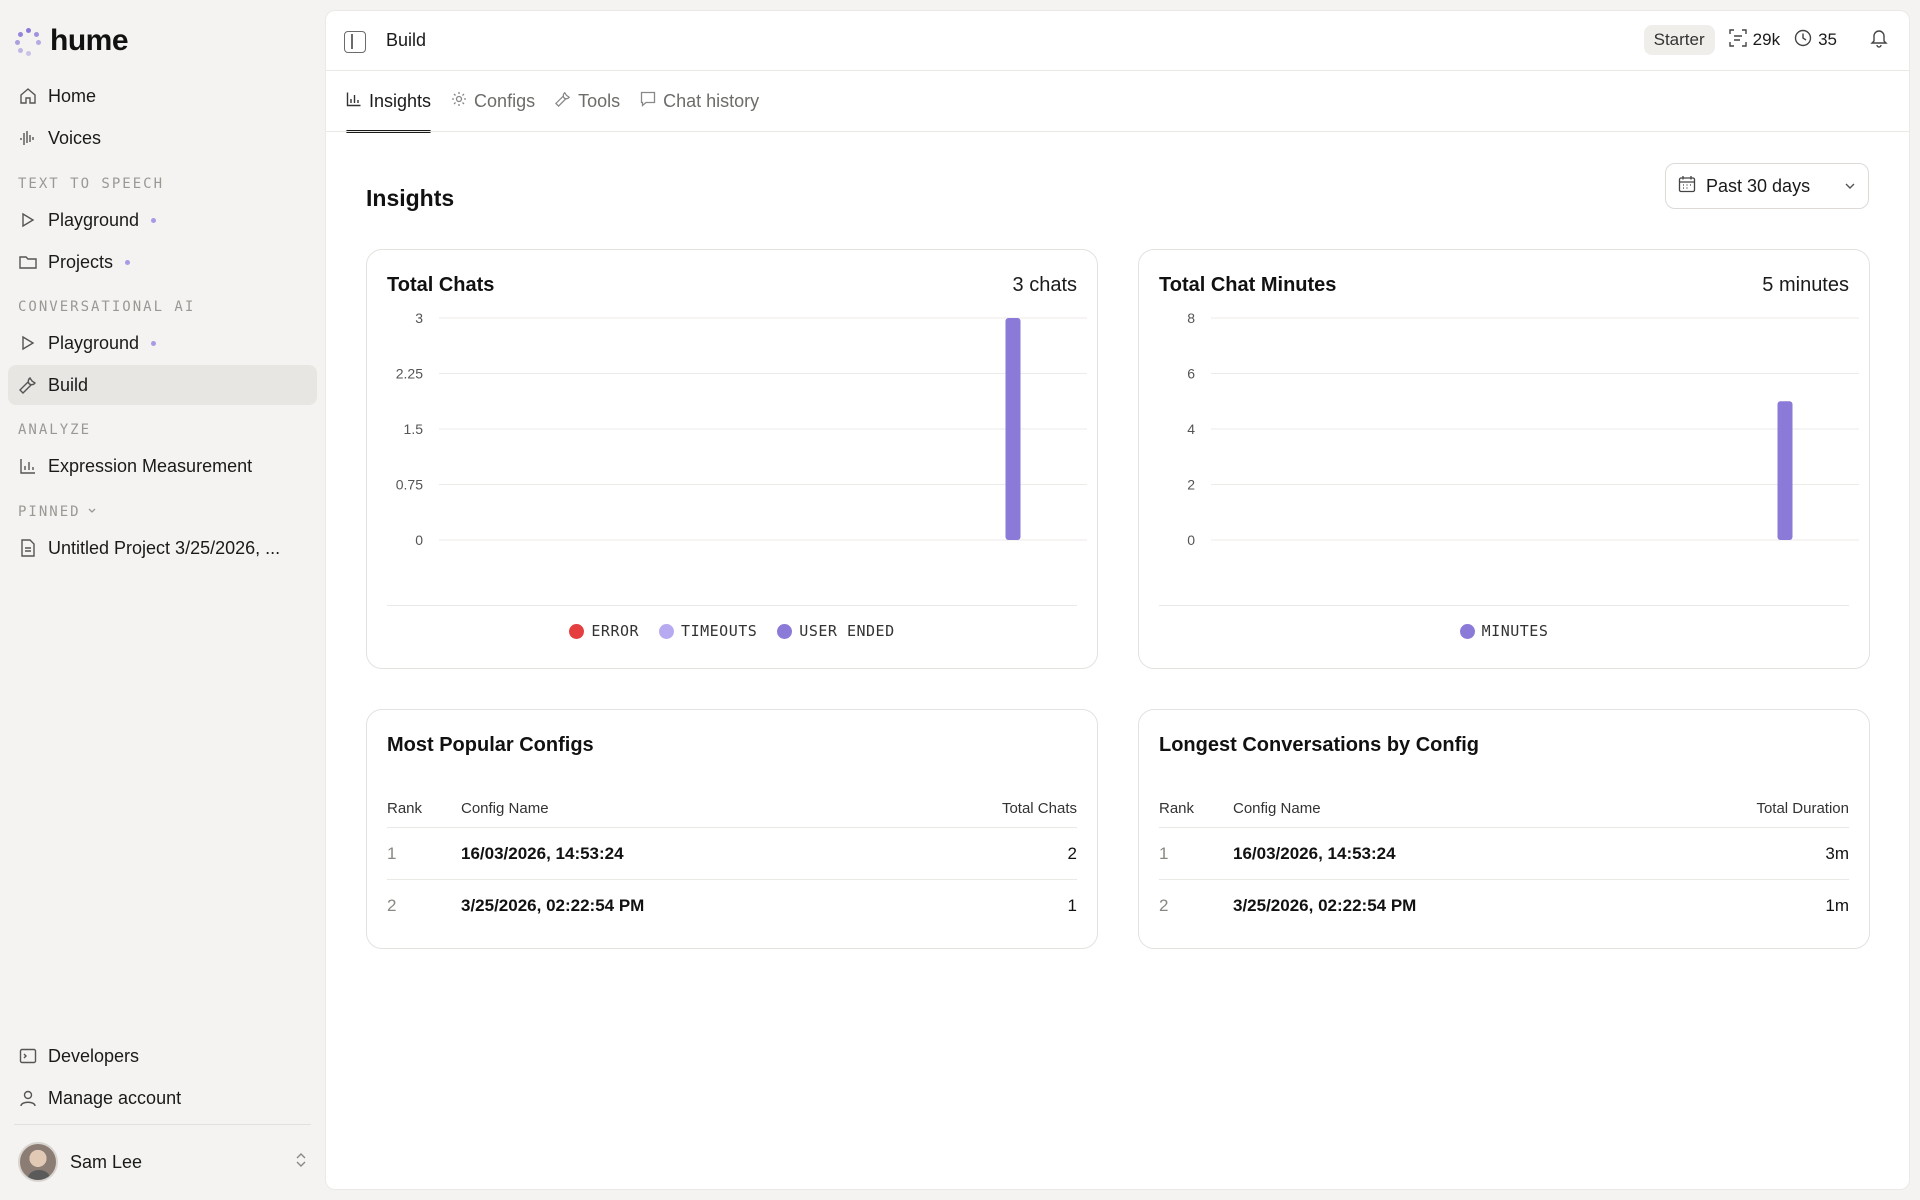 The image size is (1920, 1200). What do you see at coordinates (831, 559) in the screenshot?
I see `x-tick-label: Mar 15` at bounding box center [831, 559].